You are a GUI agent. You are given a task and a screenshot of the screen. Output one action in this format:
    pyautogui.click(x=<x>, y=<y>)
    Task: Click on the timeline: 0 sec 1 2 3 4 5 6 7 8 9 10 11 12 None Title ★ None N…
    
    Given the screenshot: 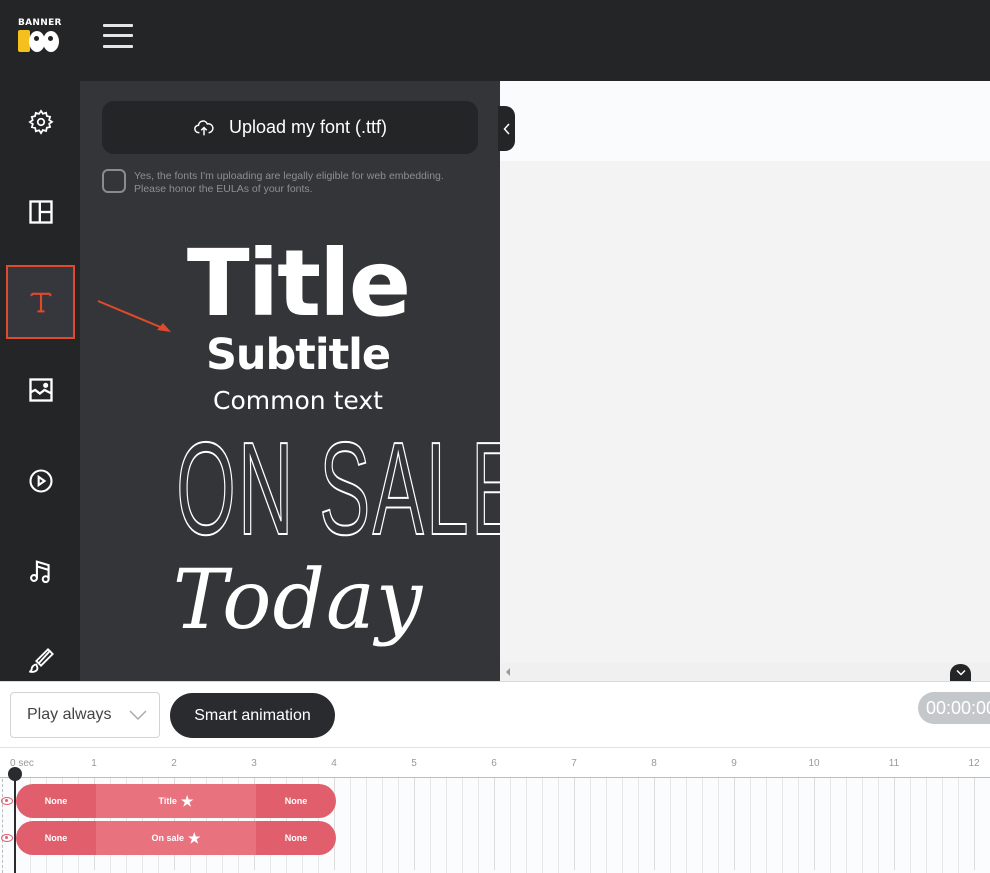 What is the action you would take?
    pyautogui.click(x=495, y=811)
    